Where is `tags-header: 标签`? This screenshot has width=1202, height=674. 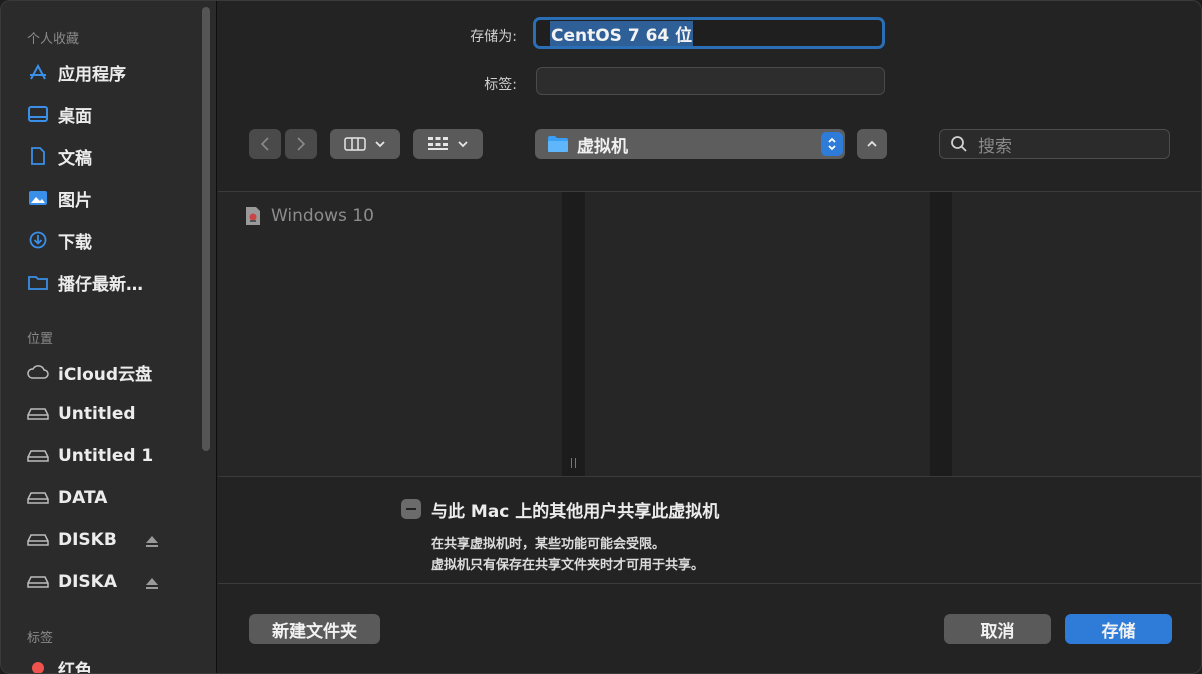
tags-header: 标签 is located at coordinates (40, 638).